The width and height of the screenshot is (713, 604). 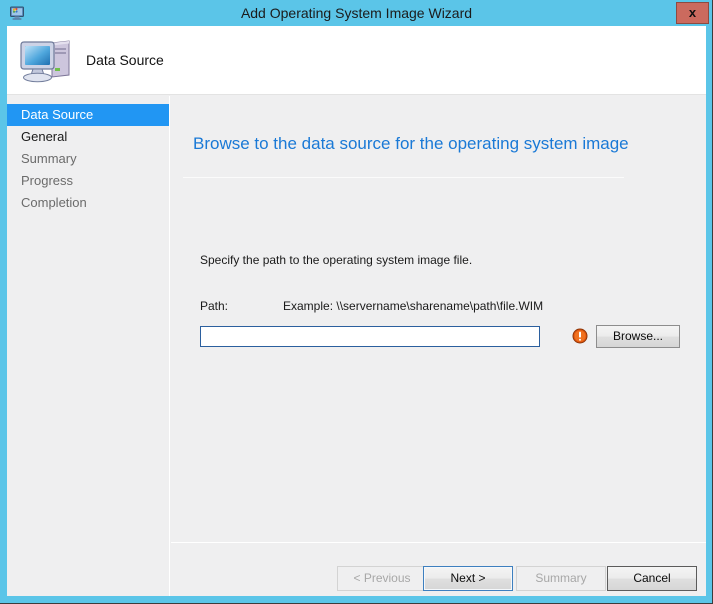 What do you see at coordinates (47, 180) in the screenshot?
I see `sidebar-item-label: Progress` at bounding box center [47, 180].